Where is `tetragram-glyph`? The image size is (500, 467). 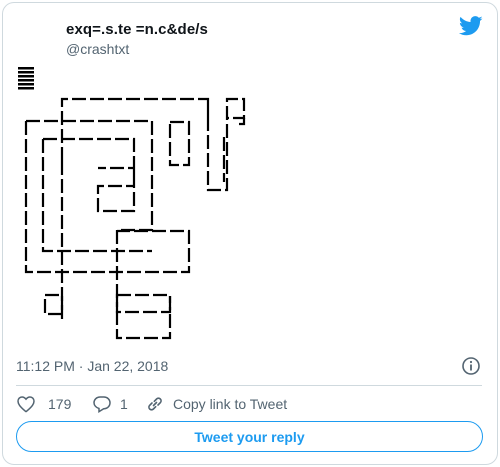
tetragram-glyph is located at coordinates (26, 78).